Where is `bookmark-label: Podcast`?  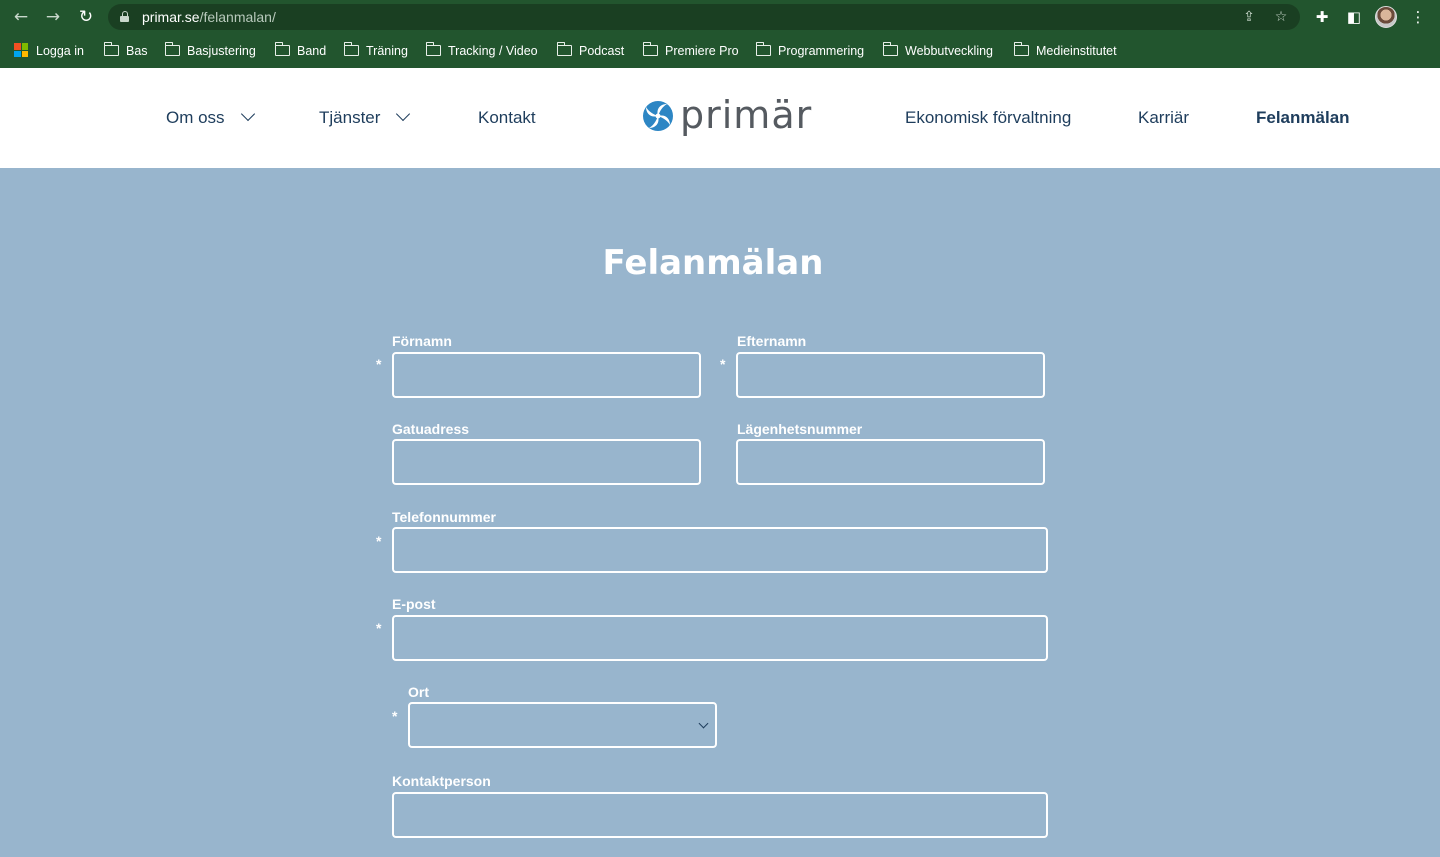 bookmark-label: Podcast is located at coordinates (602, 51).